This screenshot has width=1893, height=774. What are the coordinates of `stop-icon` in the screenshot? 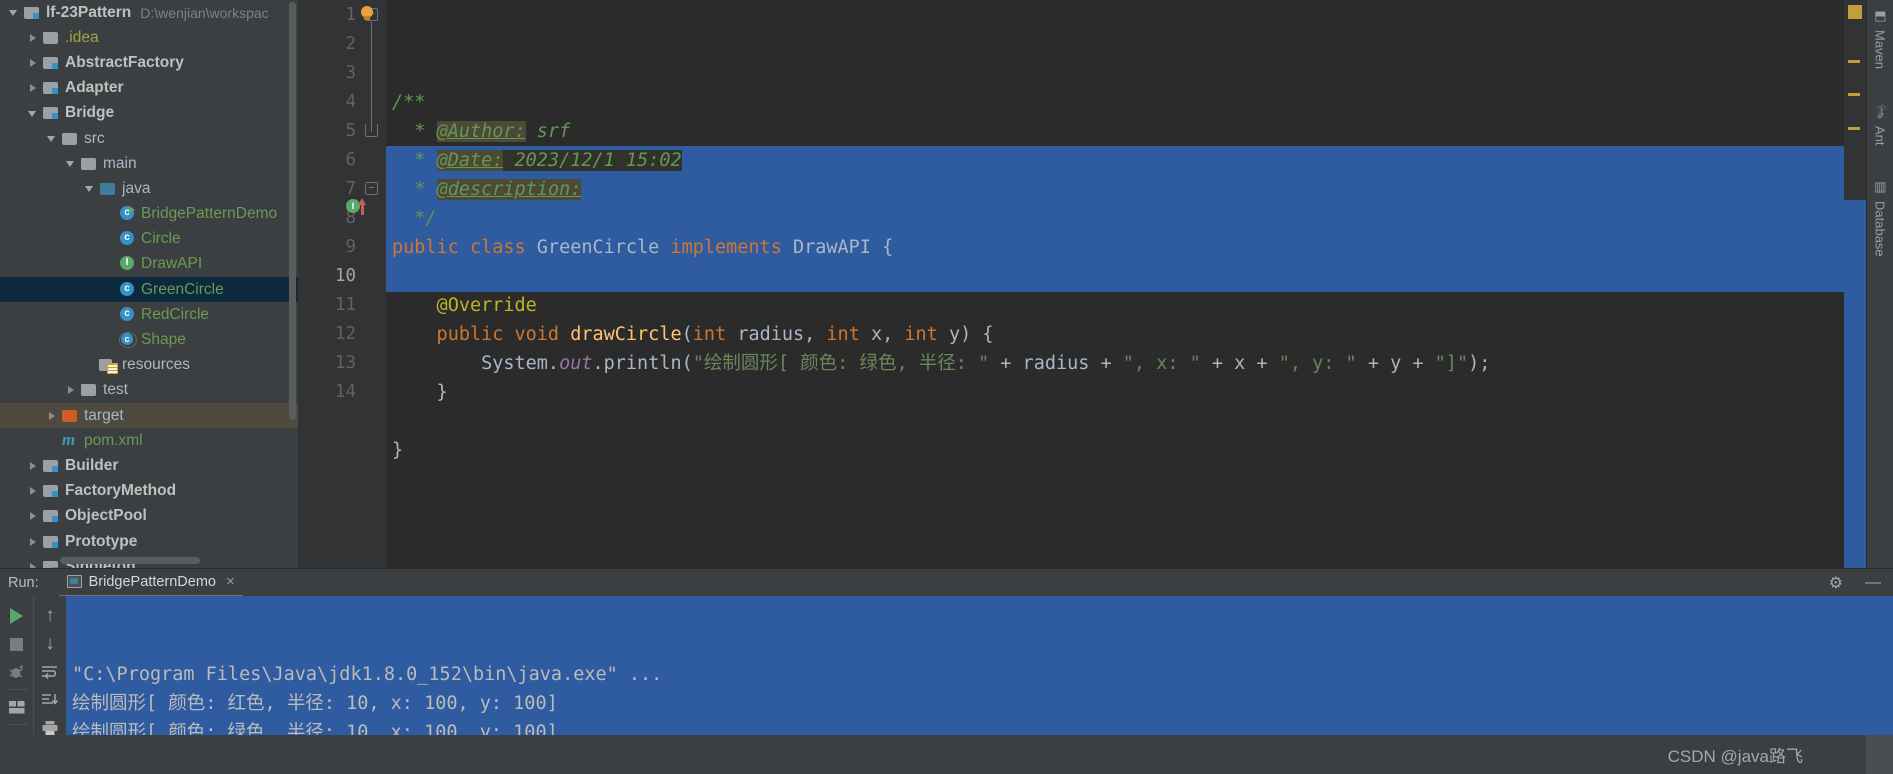 It's located at (16, 644).